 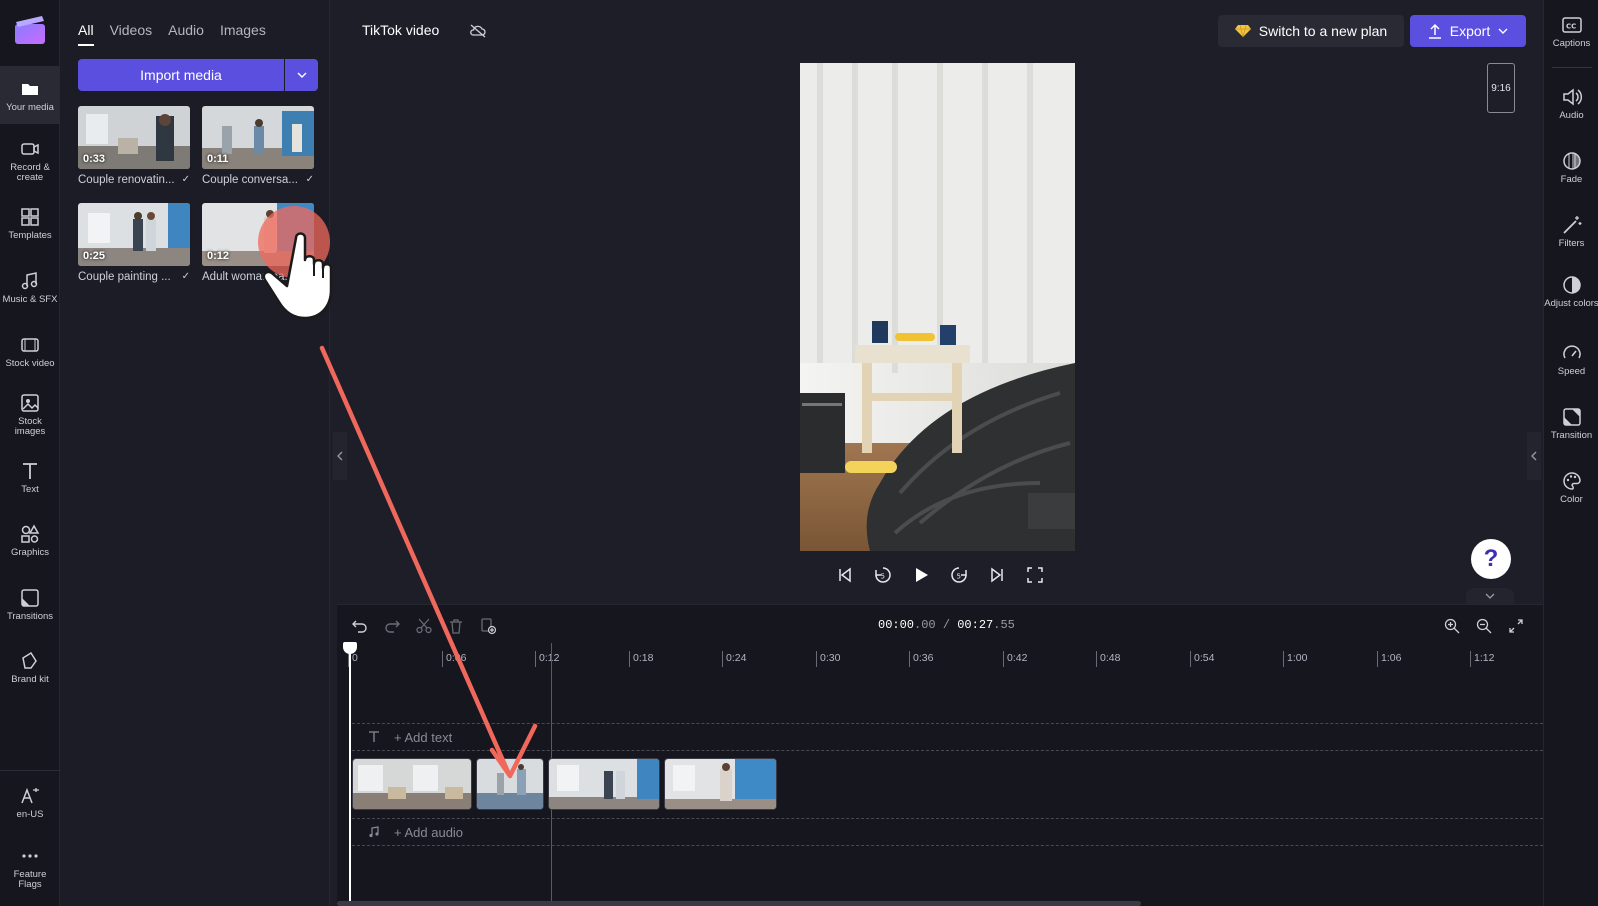 What do you see at coordinates (30, 414) in the screenshot?
I see `nav-stock-images: Stock images` at bounding box center [30, 414].